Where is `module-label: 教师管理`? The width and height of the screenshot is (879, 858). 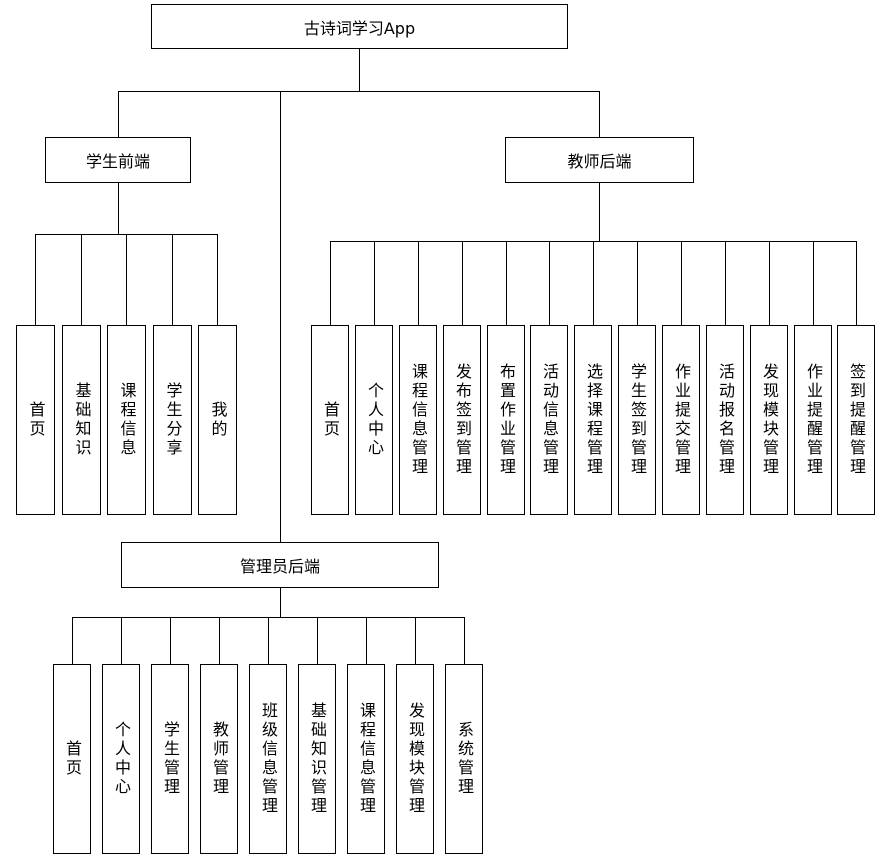
module-label: 教师管理 is located at coordinates (219, 759).